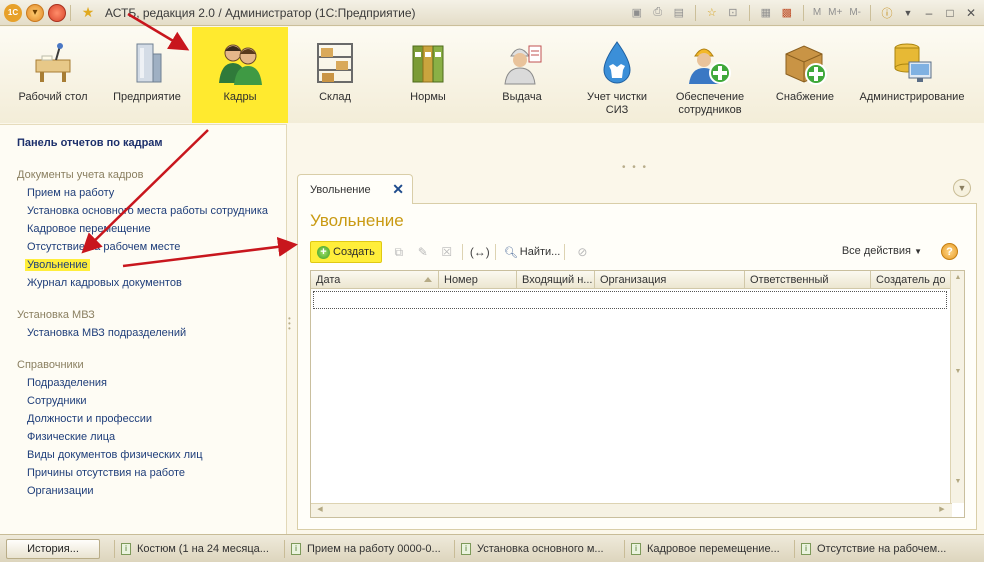 Image resolution: width=984 pixels, height=562 pixels. I want to click on column-header-organization: Организация, so click(670, 280).